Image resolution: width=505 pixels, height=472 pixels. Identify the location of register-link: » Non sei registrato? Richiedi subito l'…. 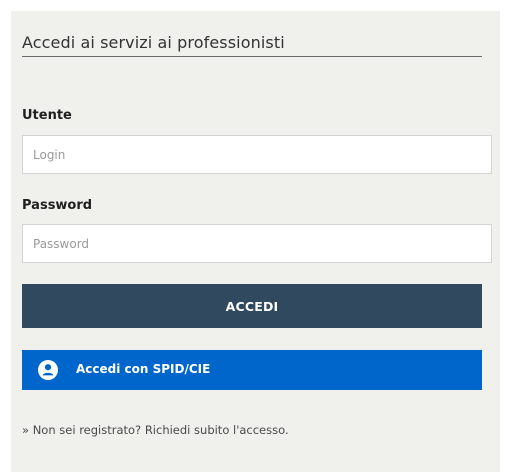
(155, 430).